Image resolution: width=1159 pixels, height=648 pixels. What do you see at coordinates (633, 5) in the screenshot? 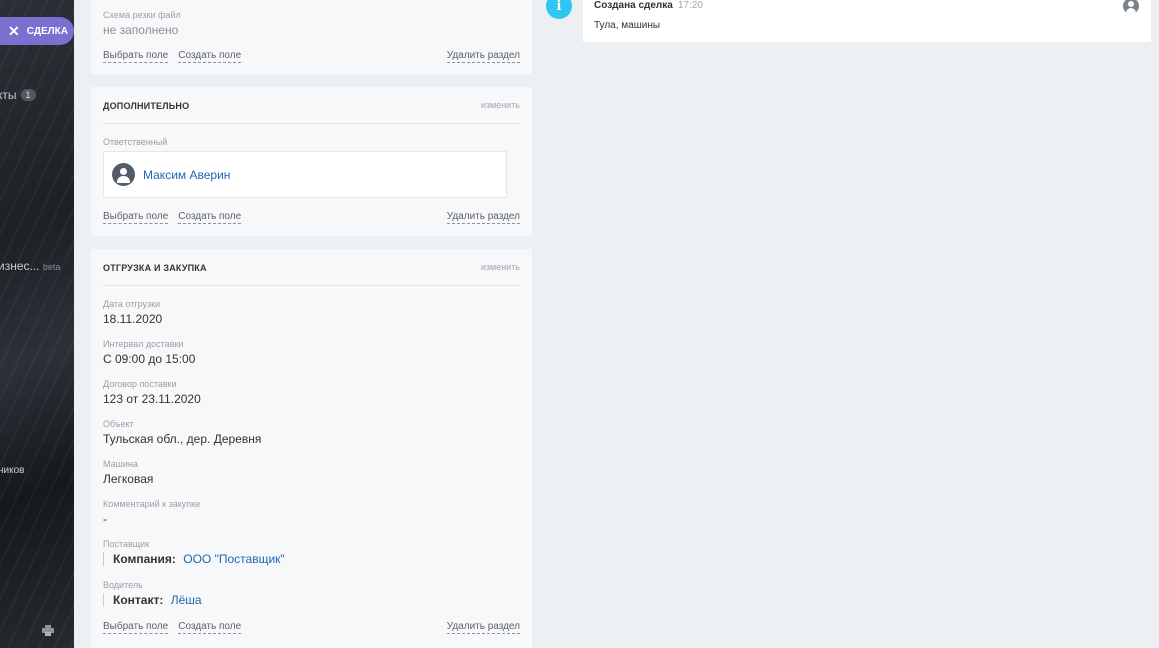
I see `timeline-entry-title: Создана сделка` at bounding box center [633, 5].